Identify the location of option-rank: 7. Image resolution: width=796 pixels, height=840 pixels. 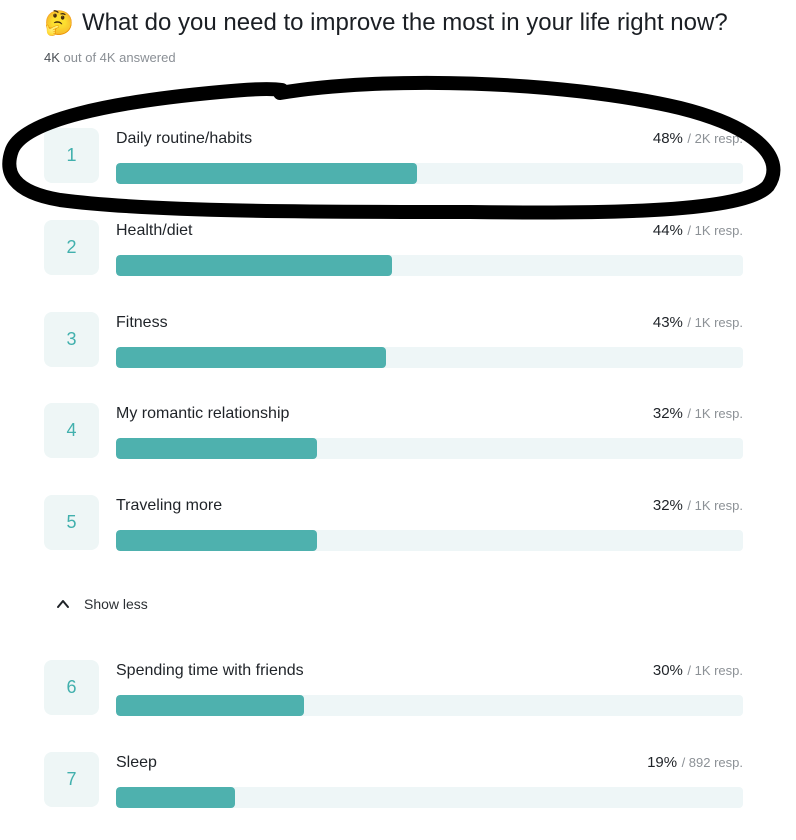
(71, 779).